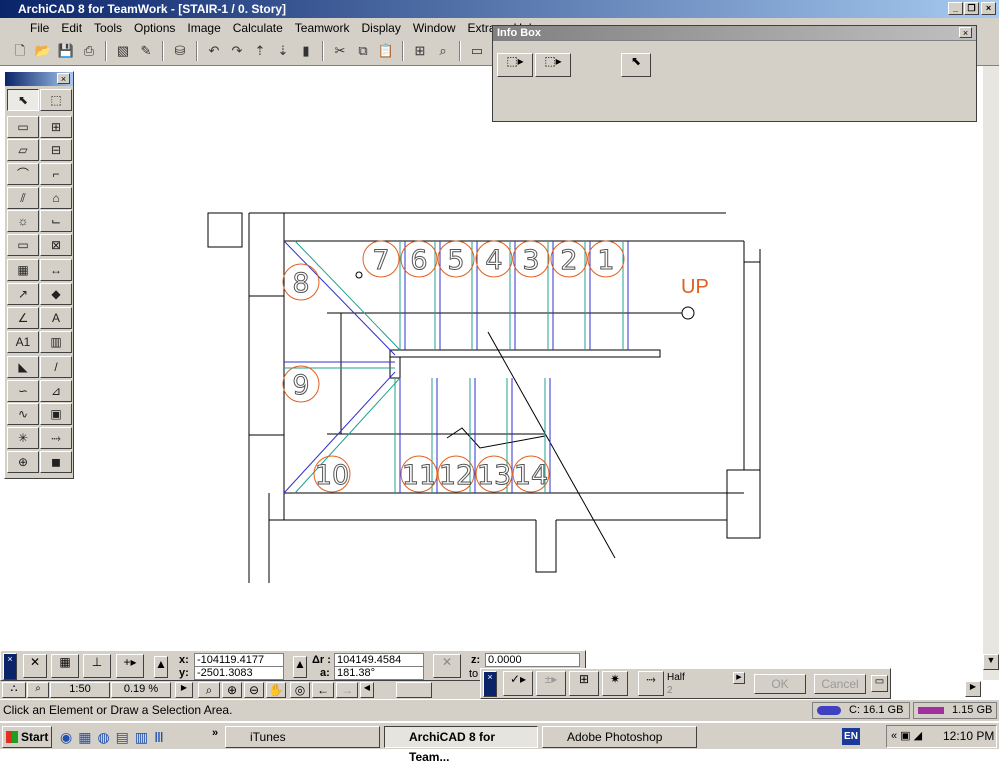 This screenshot has height=767, width=999. What do you see at coordinates (23, 174) in the screenshot?
I see `window-tool: ⌒` at bounding box center [23, 174].